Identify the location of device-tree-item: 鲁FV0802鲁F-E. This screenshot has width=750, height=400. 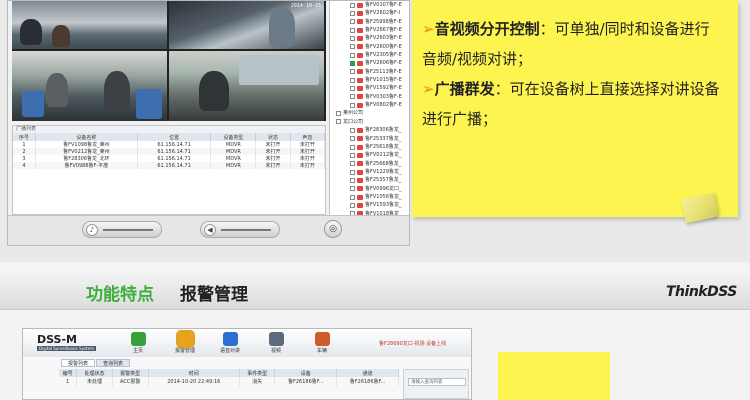
(369, 105).